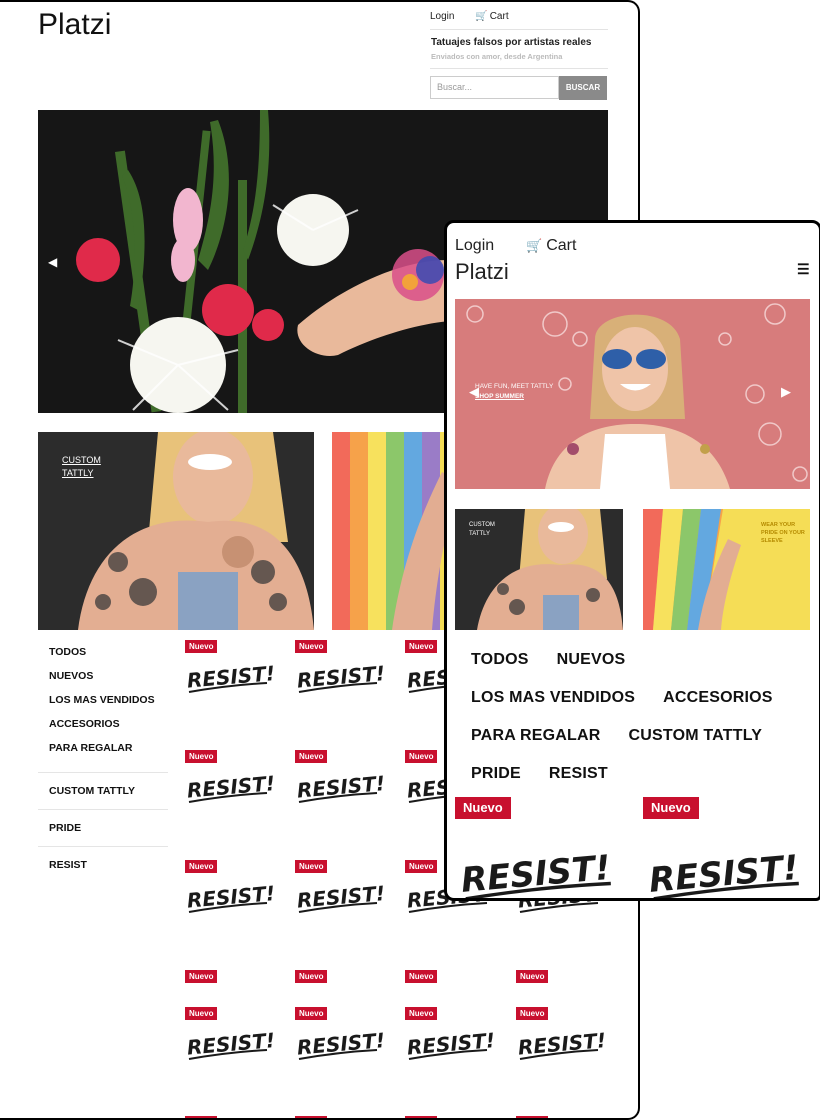 Image resolution: width=820 pixels, height=1120 pixels. Describe the element at coordinates (103, 700) in the screenshot. I see `menu-item-los-mas-vendidos: LOS MAS VENDIDOS` at that location.